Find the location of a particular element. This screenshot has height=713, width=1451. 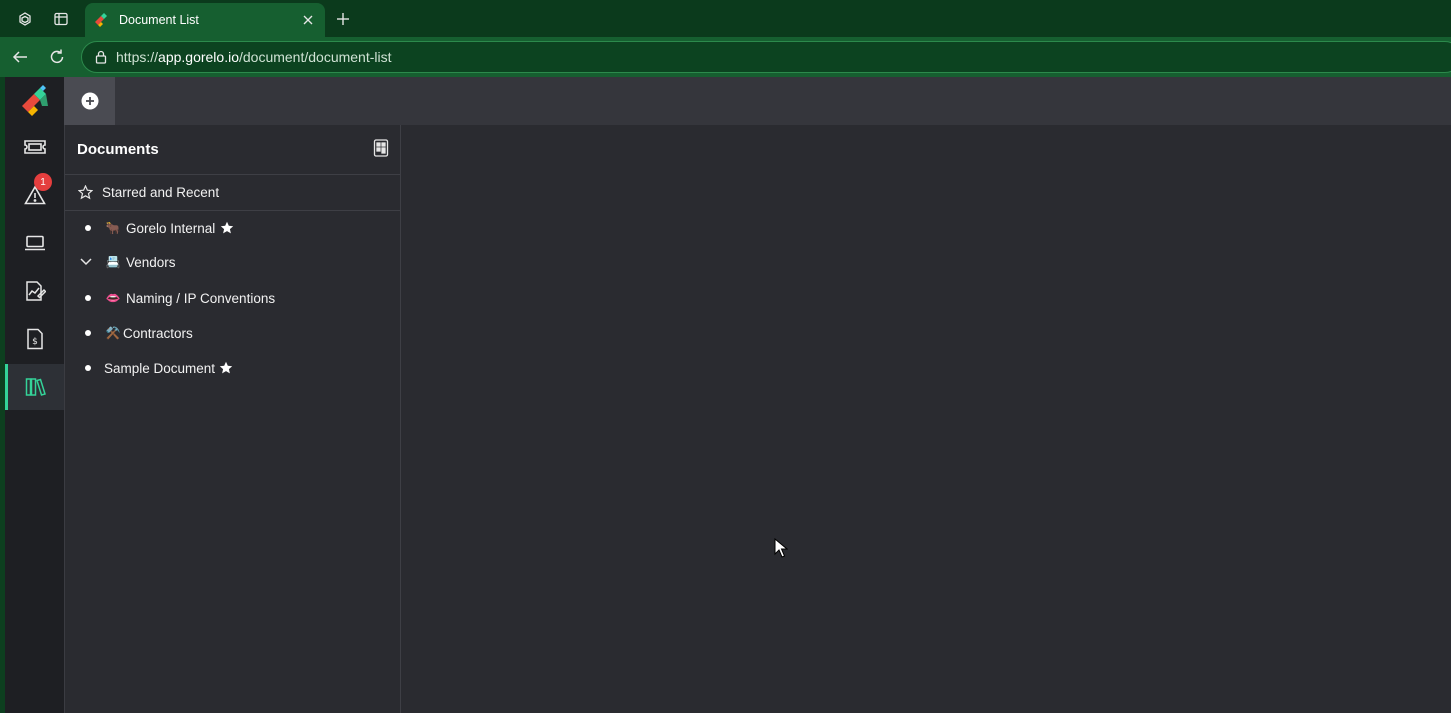

document-item-gorelo-internal: 🐂 Gorelo Internal is located at coordinates (232, 228).